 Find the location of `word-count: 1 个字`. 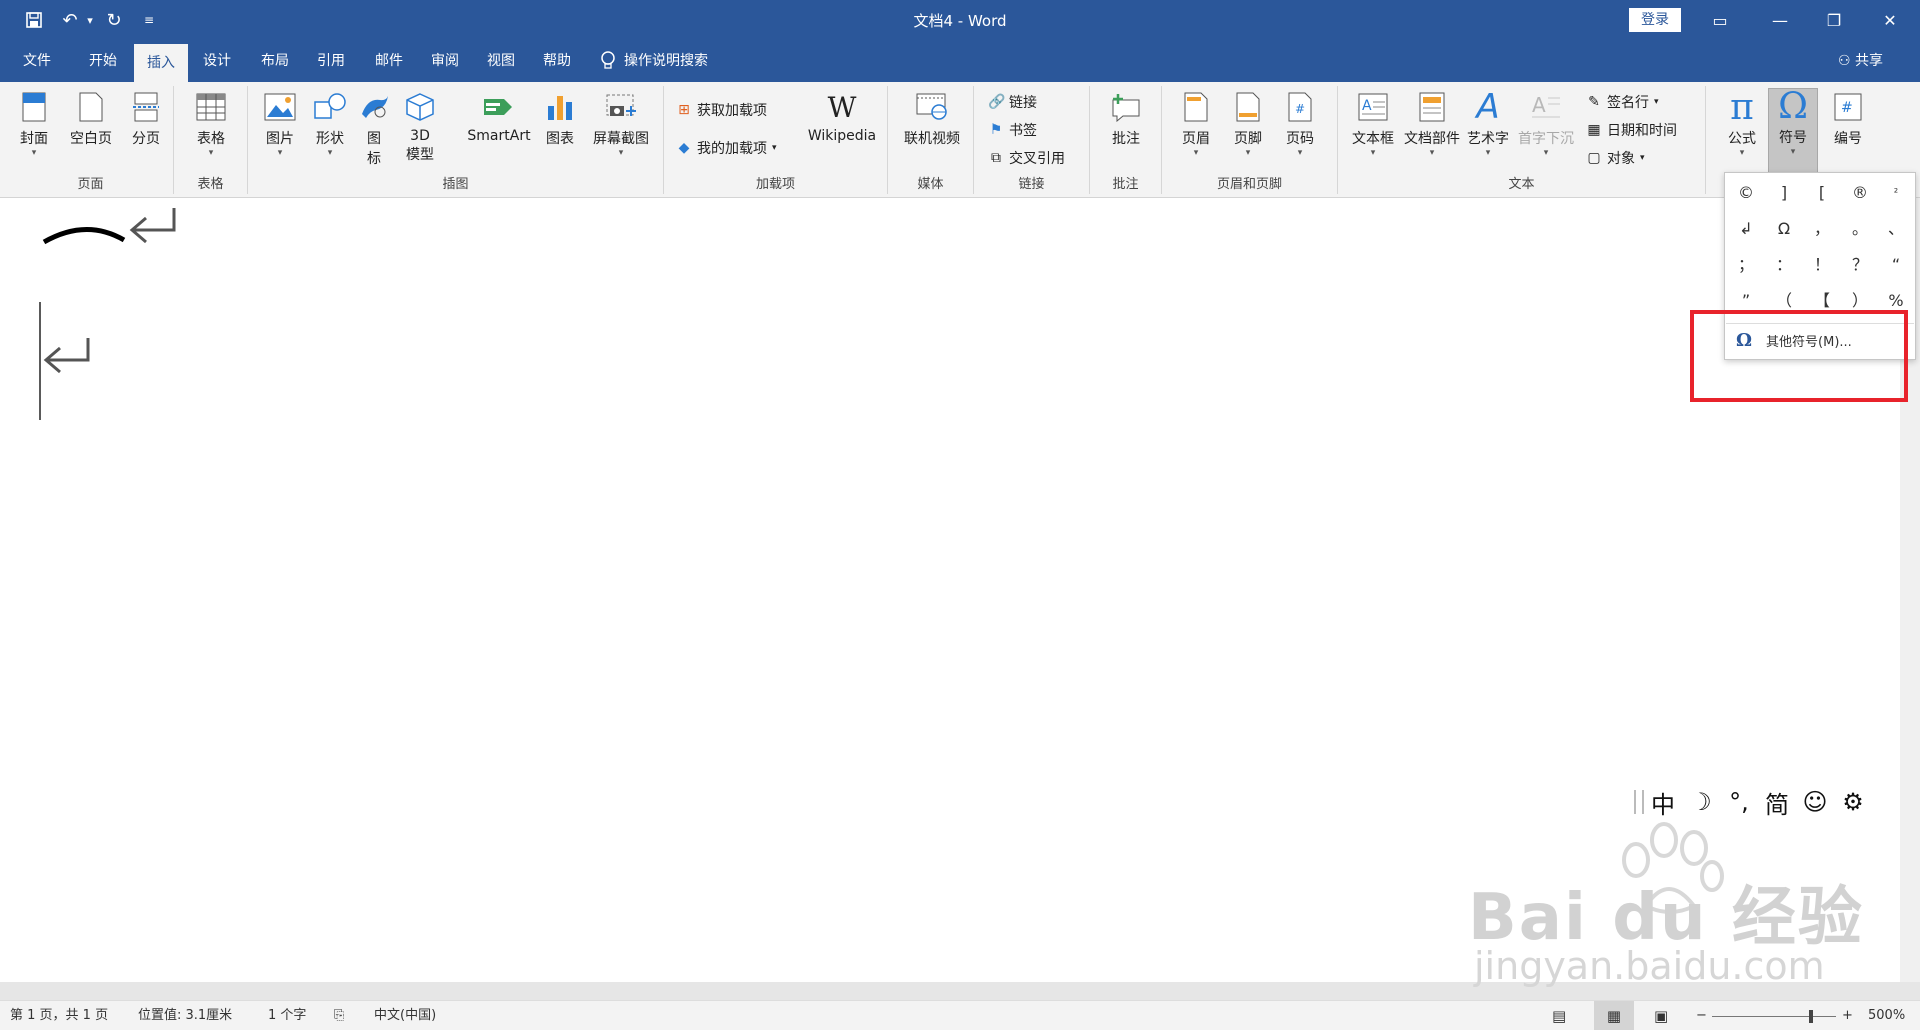

word-count: 1 个字 is located at coordinates (287, 1015).